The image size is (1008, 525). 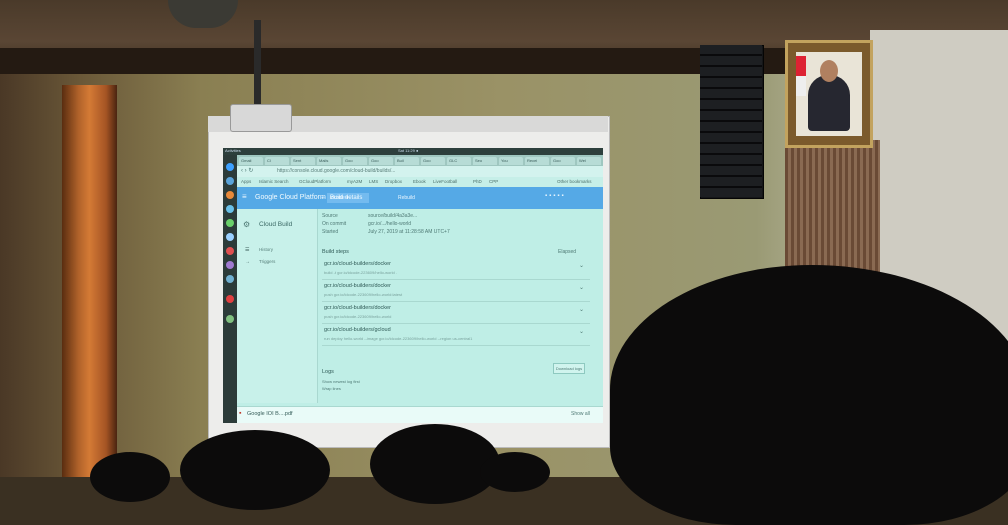 What do you see at coordinates (270, 414) in the screenshot?
I see `download-item: Google IOI B....pdf` at bounding box center [270, 414].